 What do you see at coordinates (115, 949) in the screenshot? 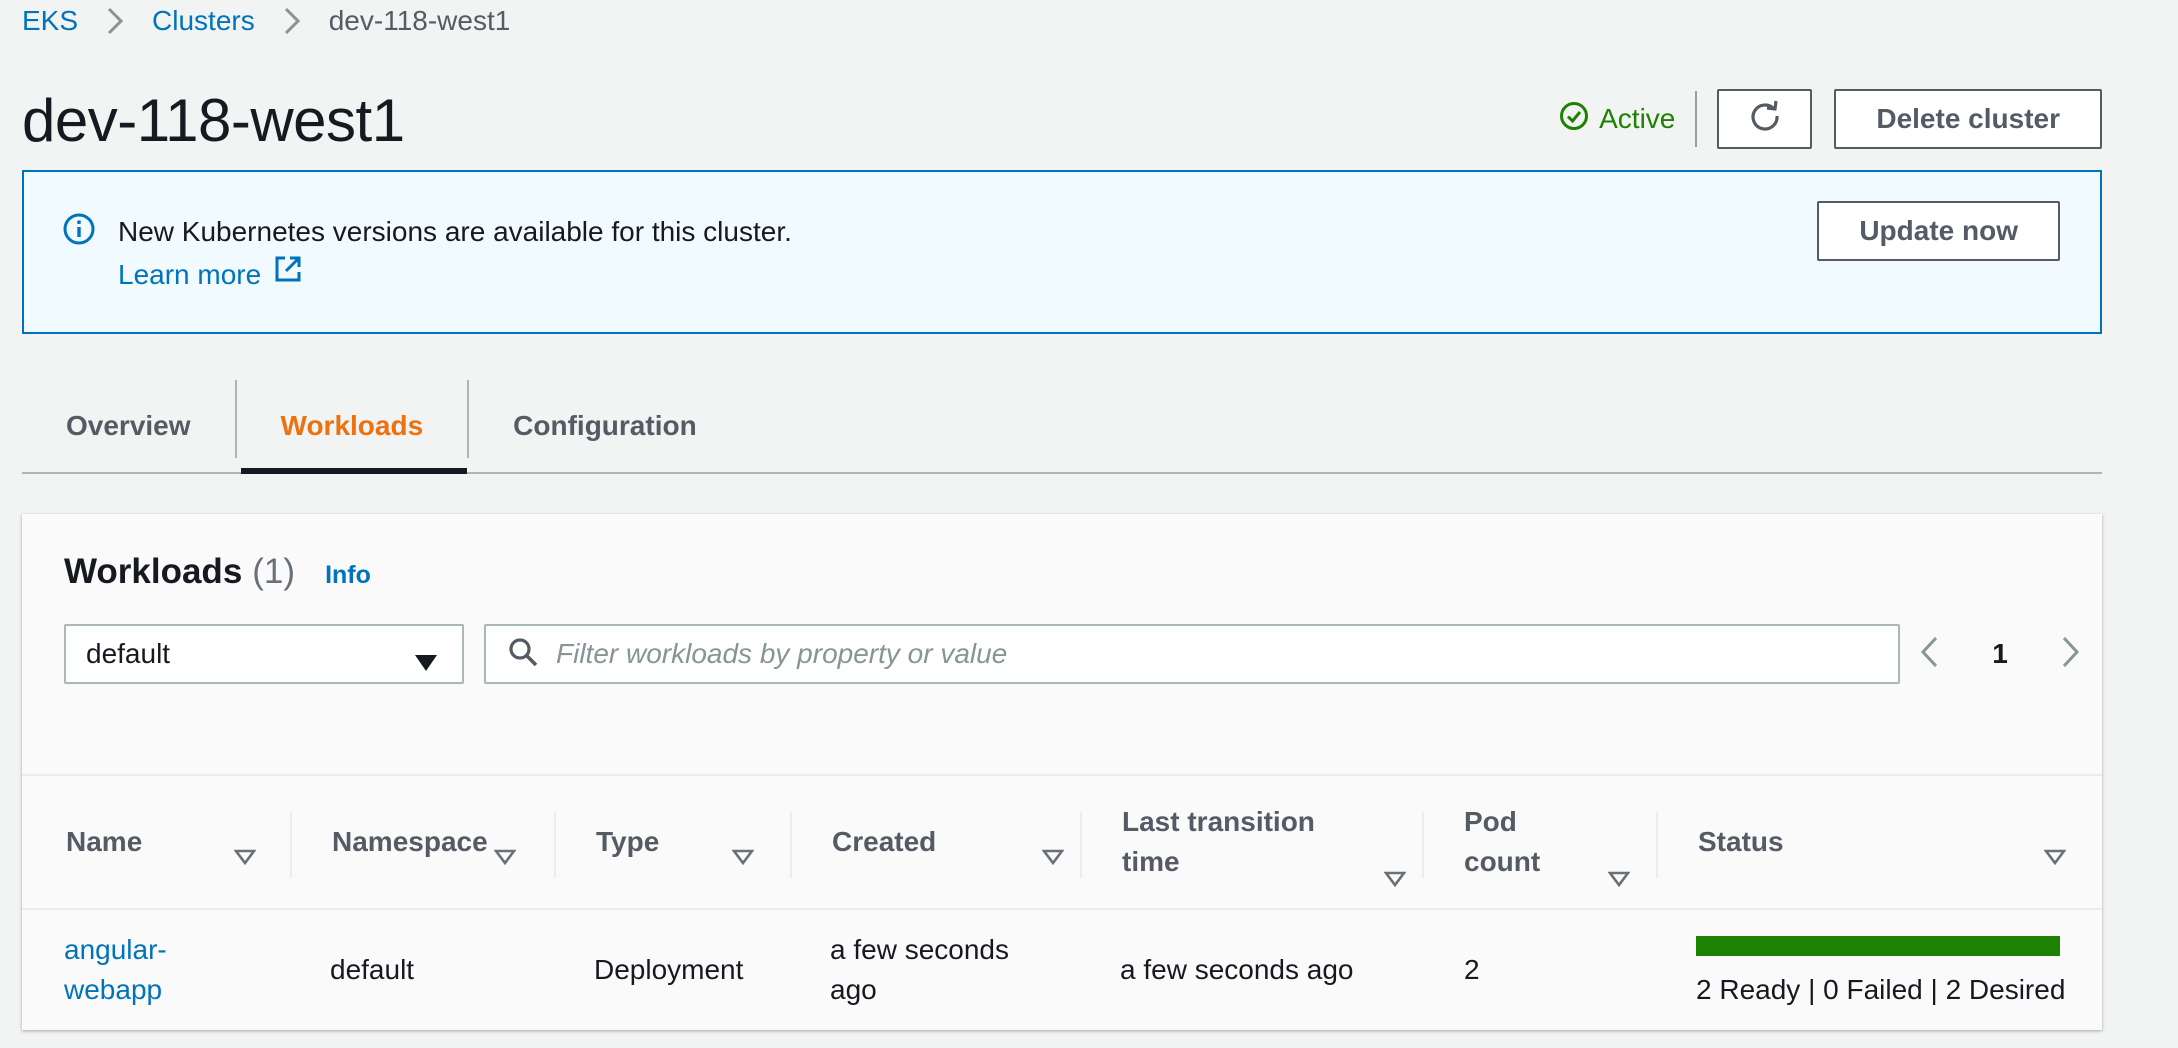
I see `workload-name-line: angular-` at bounding box center [115, 949].